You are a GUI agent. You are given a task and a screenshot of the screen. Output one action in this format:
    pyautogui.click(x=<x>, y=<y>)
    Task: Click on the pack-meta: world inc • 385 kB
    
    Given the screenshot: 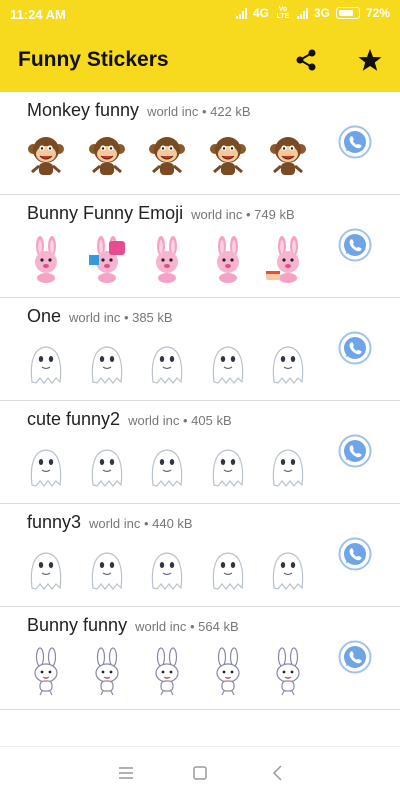 What is the action you would take?
    pyautogui.click(x=121, y=317)
    